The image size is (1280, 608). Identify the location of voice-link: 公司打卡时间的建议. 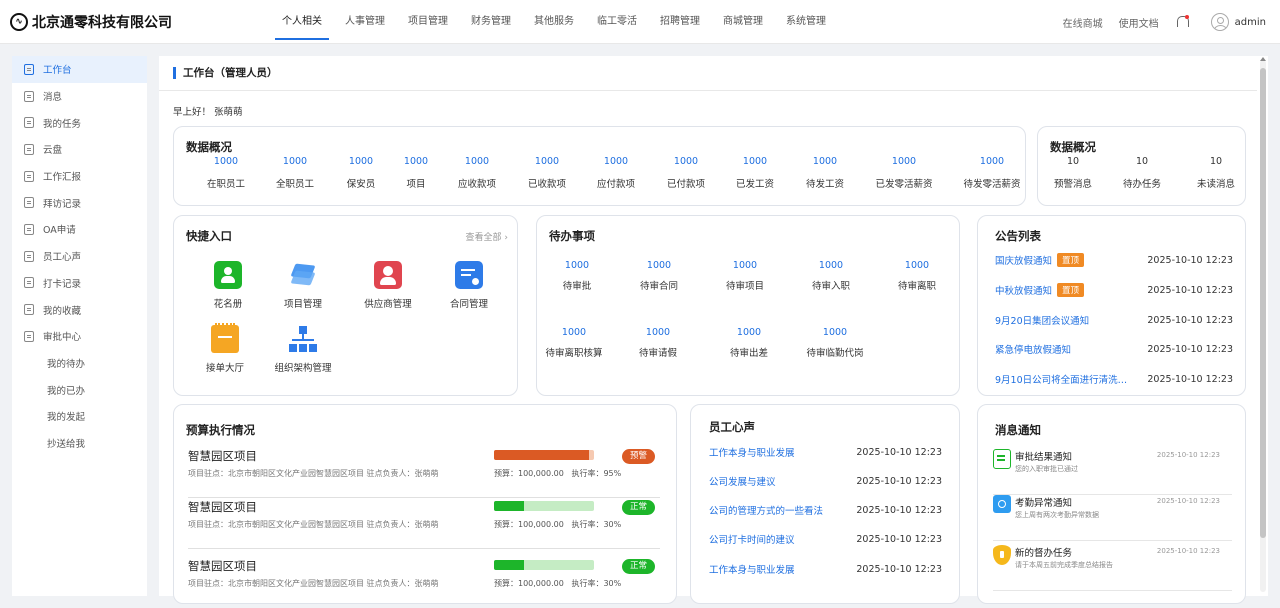
(752, 539).